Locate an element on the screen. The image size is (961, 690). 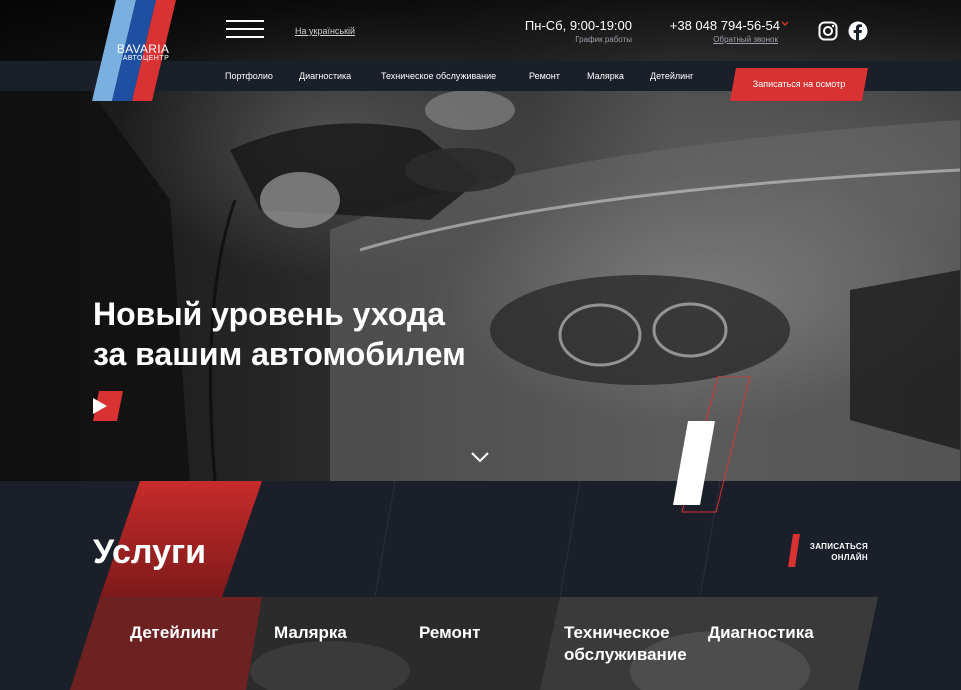
facebook-icon is located at coordinates (858, 31).